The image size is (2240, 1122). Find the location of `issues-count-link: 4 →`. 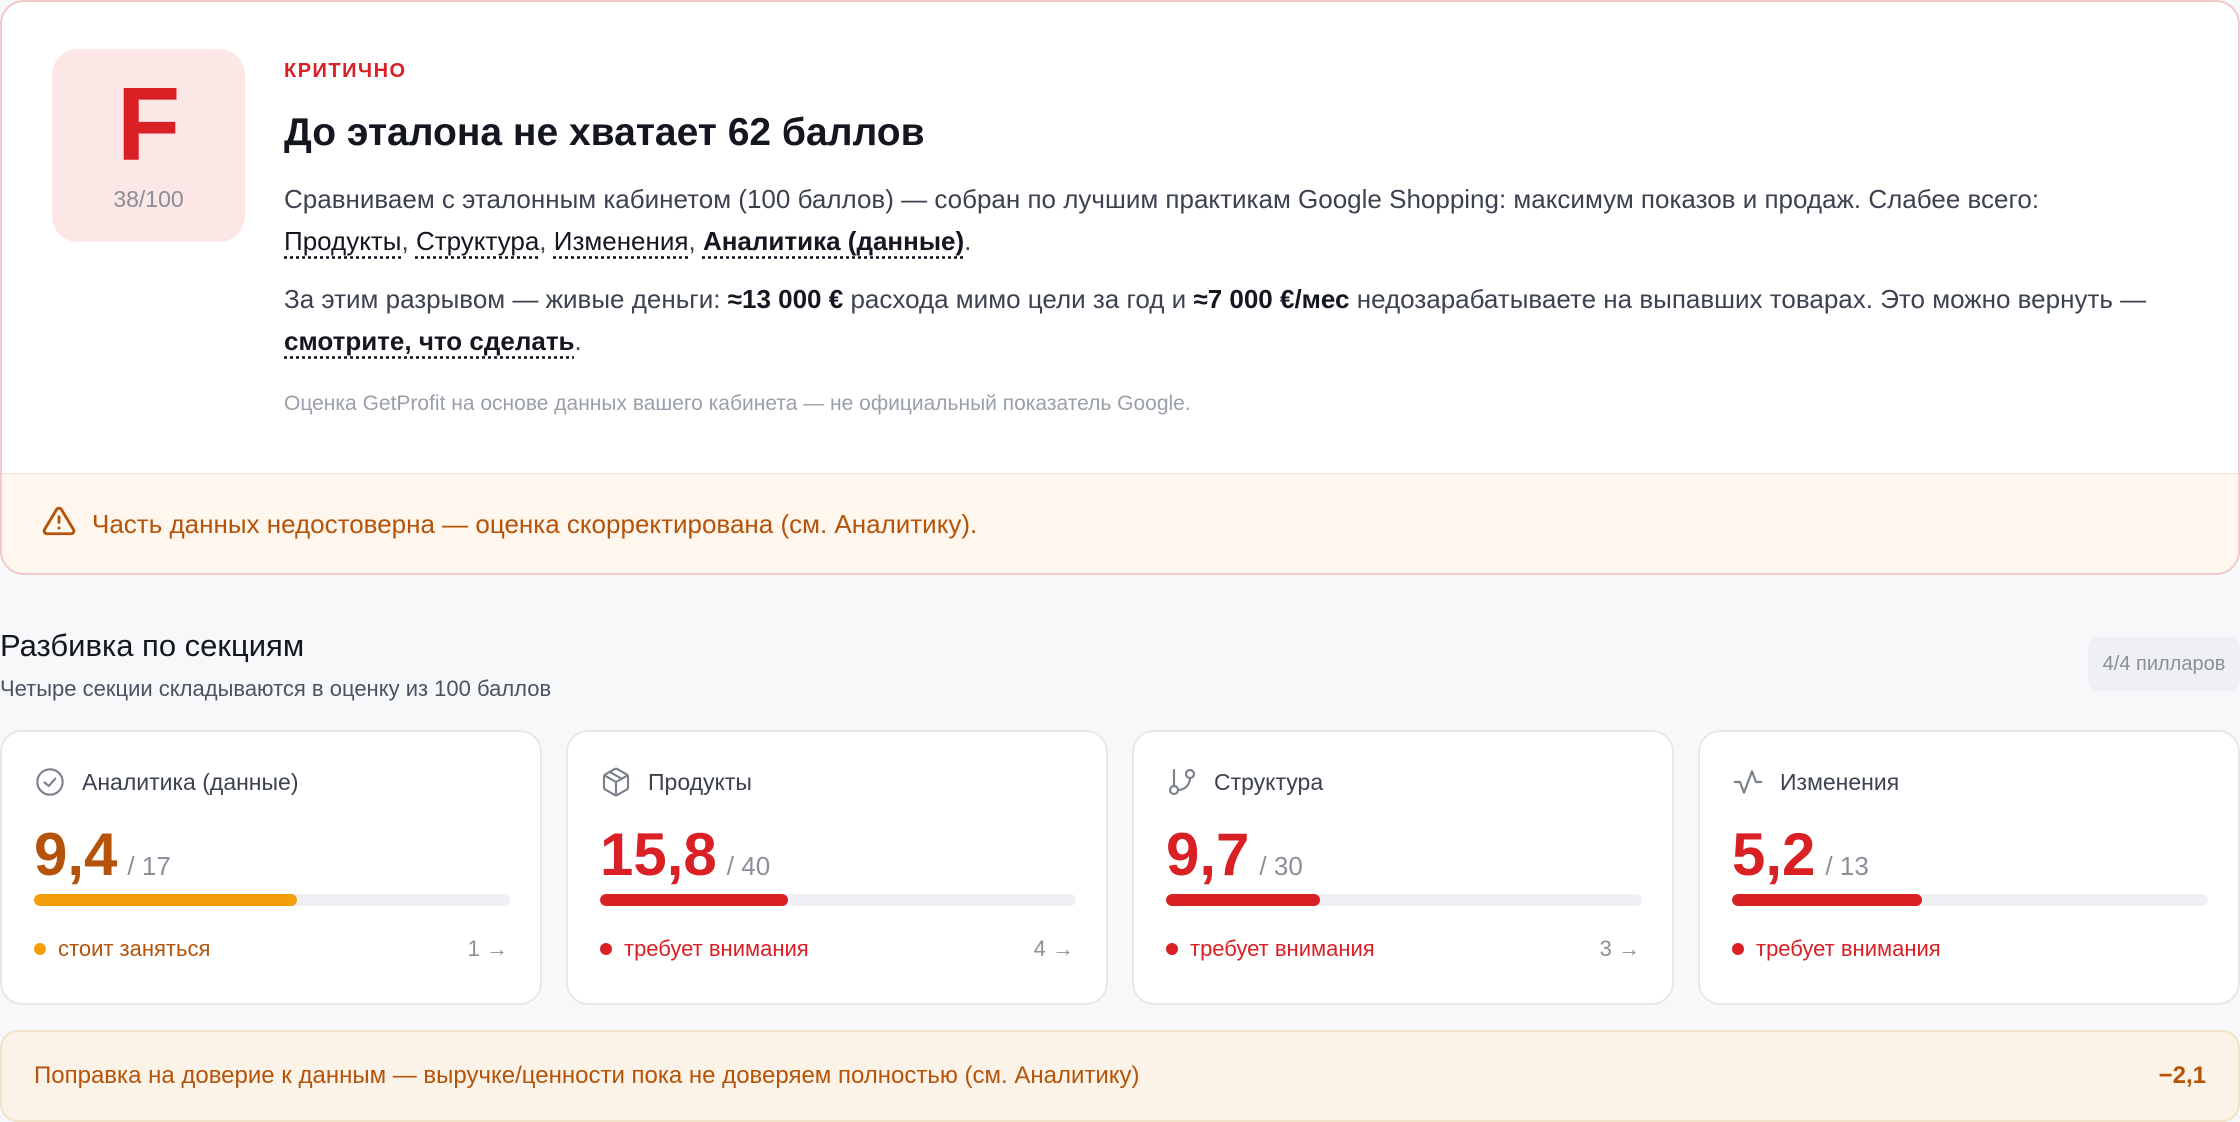

issues-count-link: 4 → is located at coordinates (1054, 949).